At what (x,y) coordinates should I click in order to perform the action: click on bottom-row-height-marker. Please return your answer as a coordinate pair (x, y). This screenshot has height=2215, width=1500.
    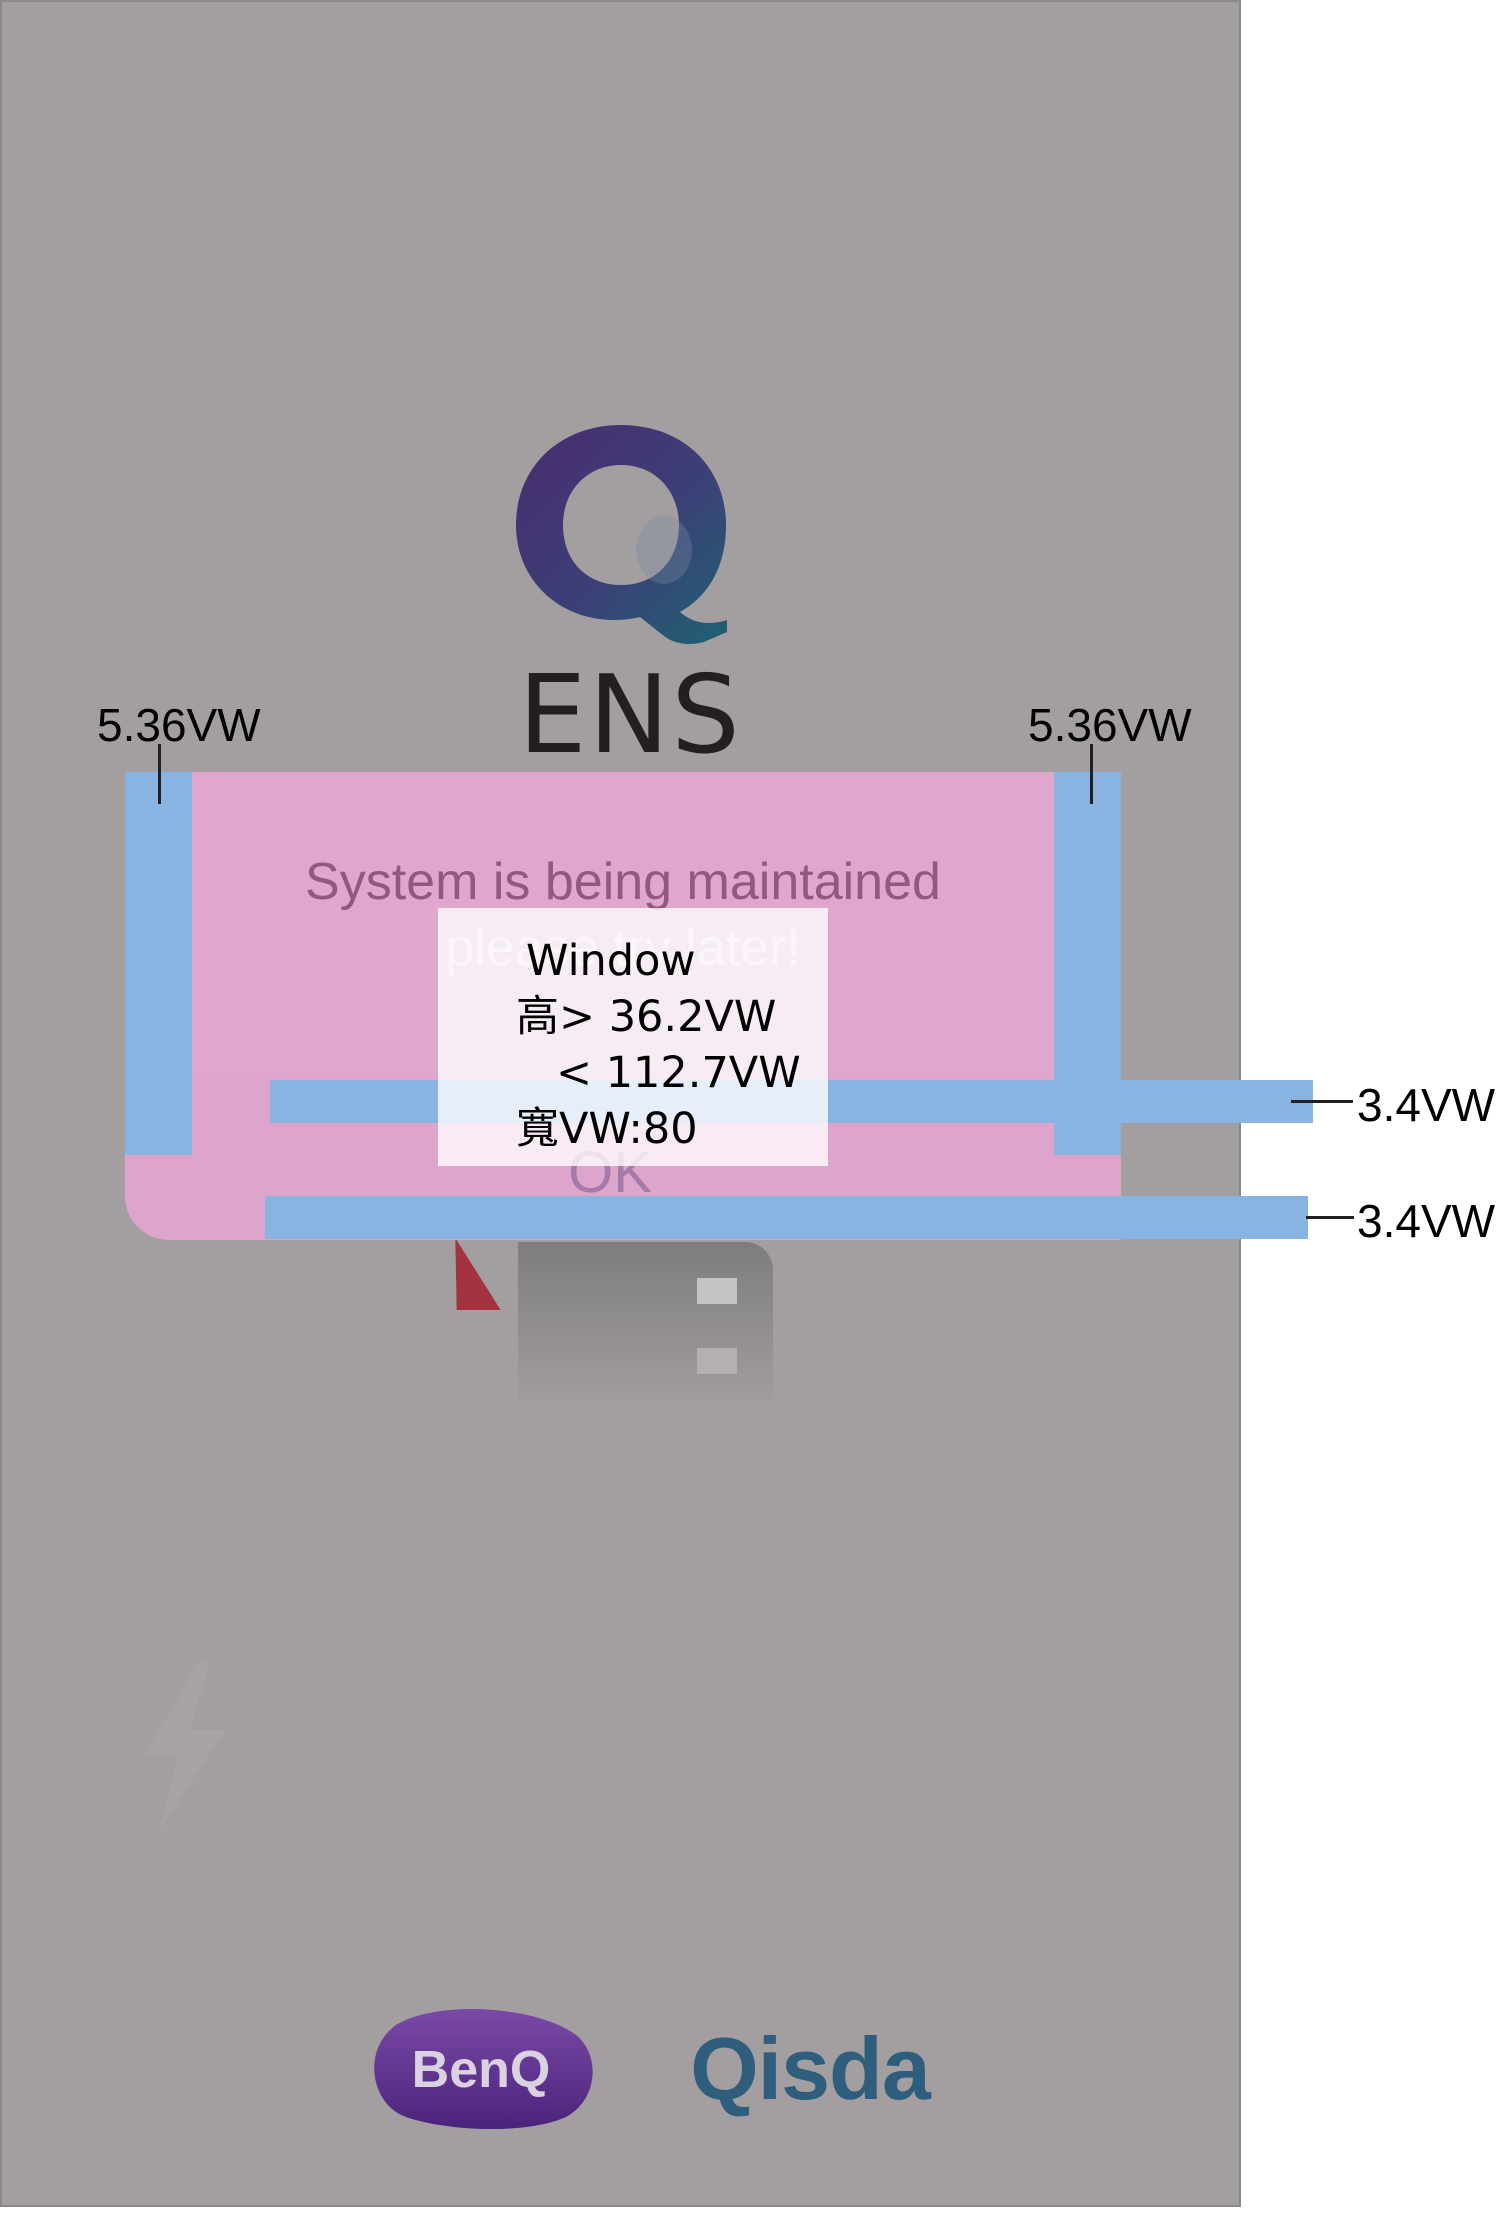
    Looking at the image, I should click on (786, 1217).